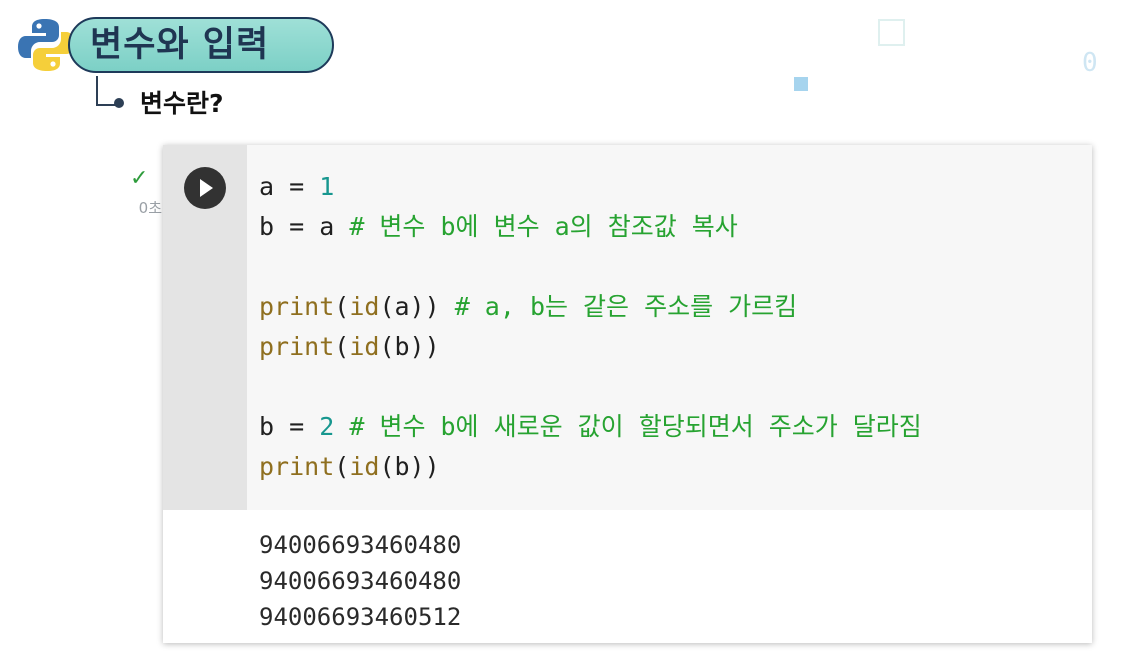  What do you see at coordinates (327, 426) in the screenshot?
I see `code-number: 2` at bounding box center [327, 426].